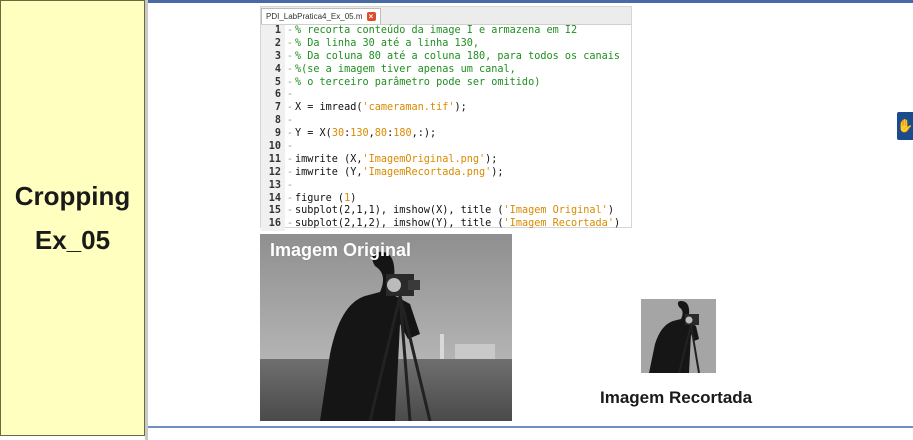  What do you see at coordinates (424, 159) in the screenshot?
I see `code-token: 'ImagemOriginal.png'` at bounding box center [424, 159].